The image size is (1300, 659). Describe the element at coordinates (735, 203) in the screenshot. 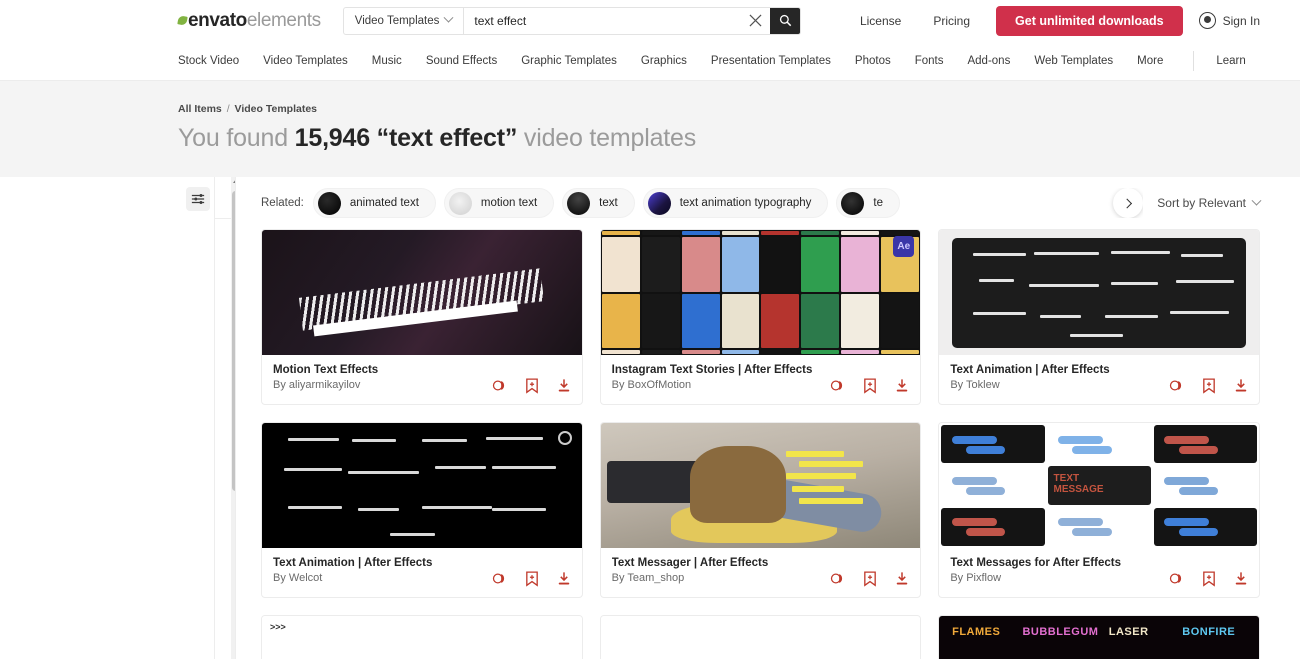

I see `related-chip-text-animation-typography: text animation typography` at that location.